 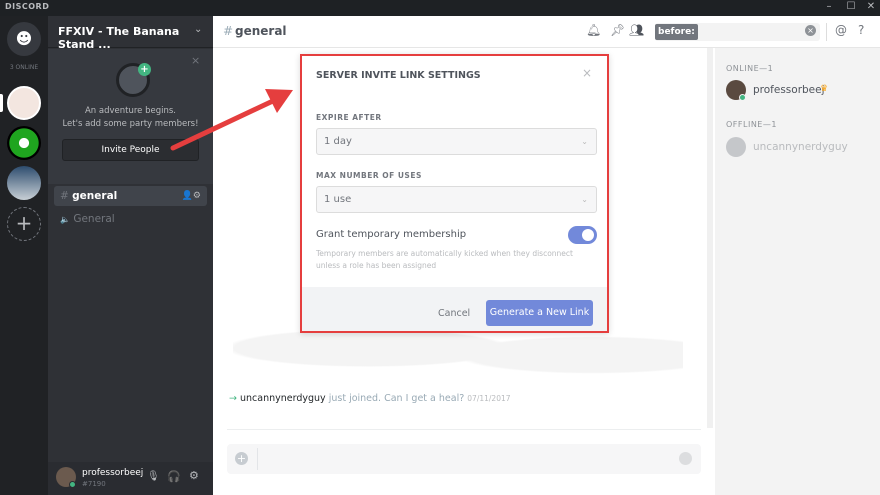 What do you see at coordinates (454, 313) in the screenshot?
I see `cancel-button: Cancel` at bounding box center [454, 313].